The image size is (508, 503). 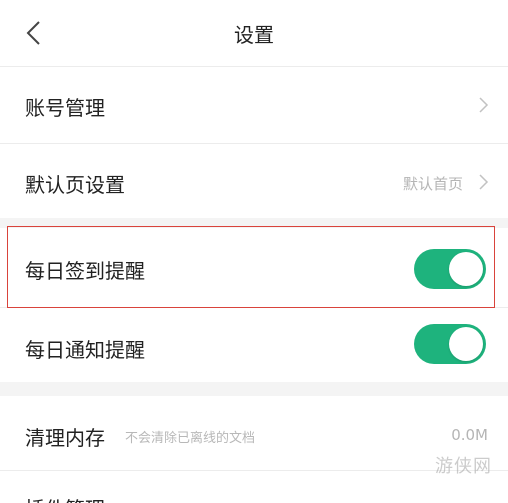 I want to click on nav-bar: 设置, so click(x=254, y=33).